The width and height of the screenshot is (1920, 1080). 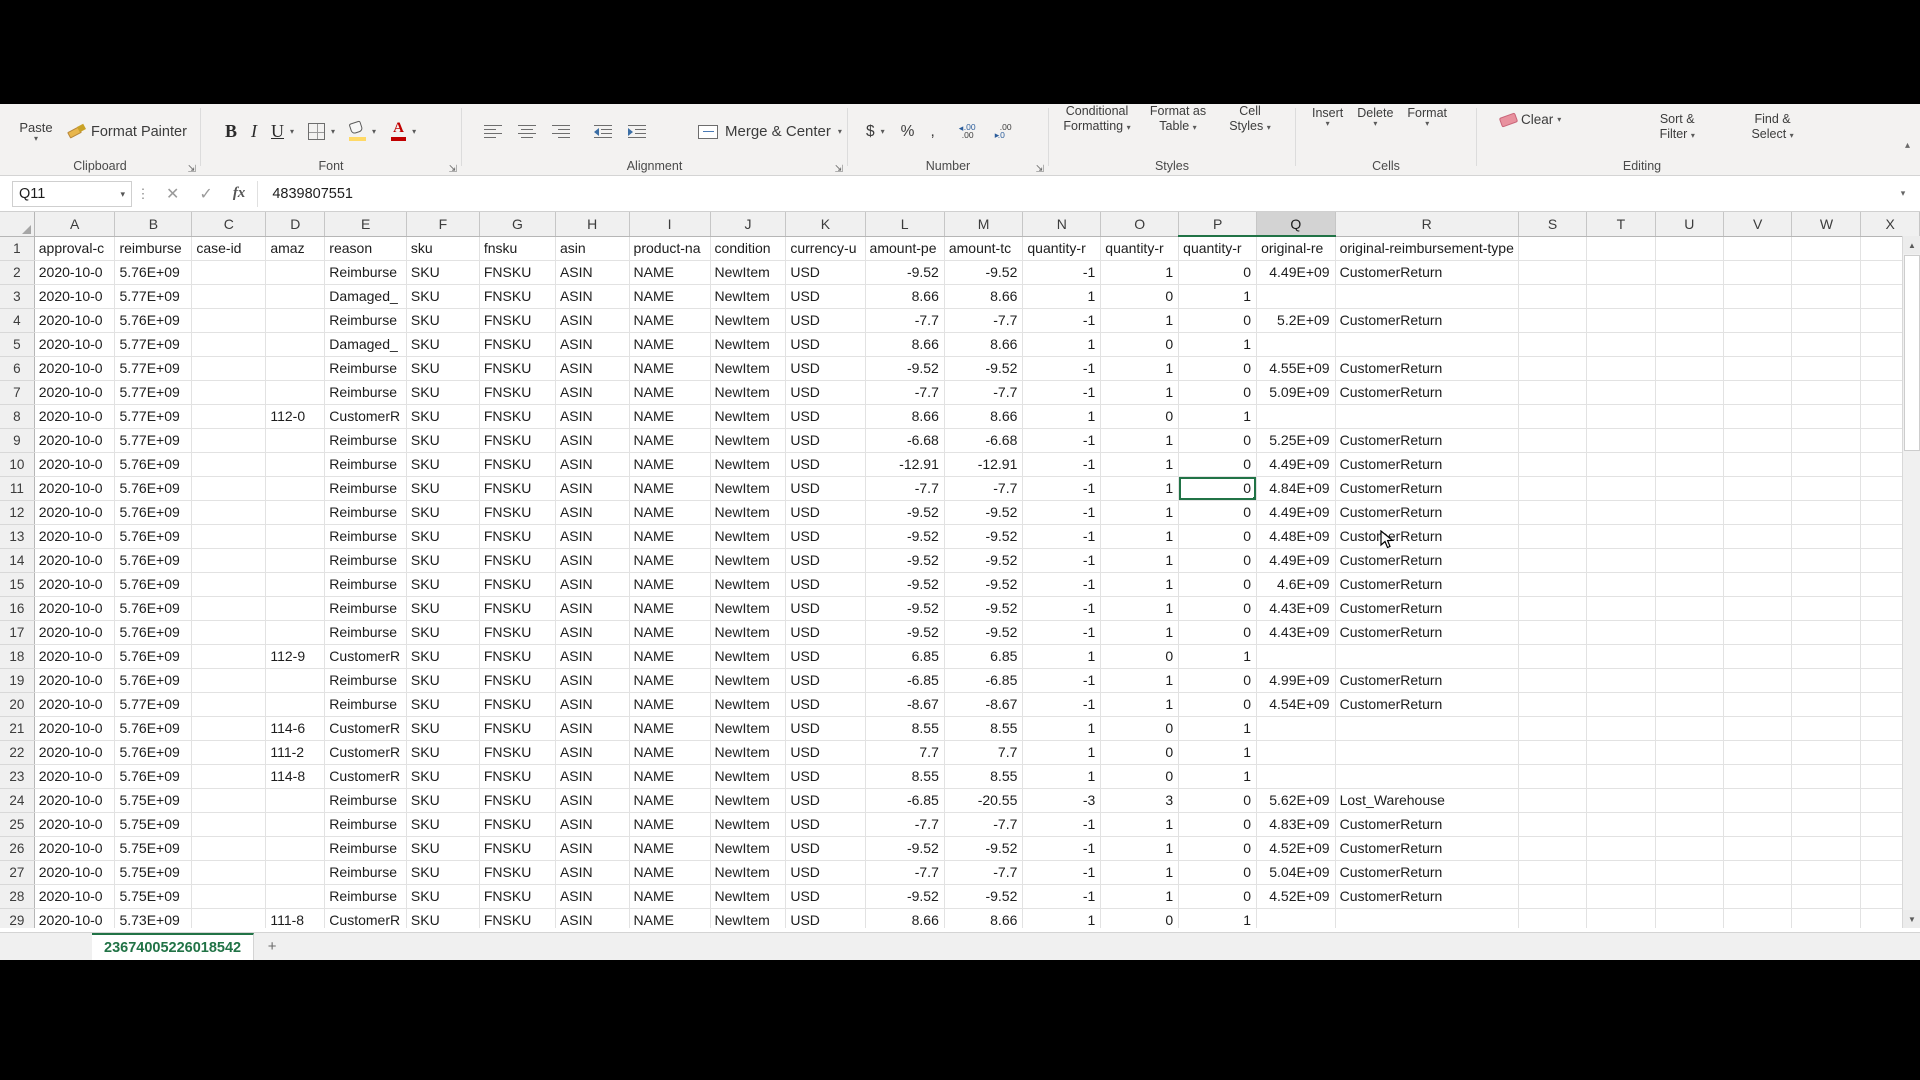 I want to click on formula-input: 4839807551, so click(x=1073, y=193).